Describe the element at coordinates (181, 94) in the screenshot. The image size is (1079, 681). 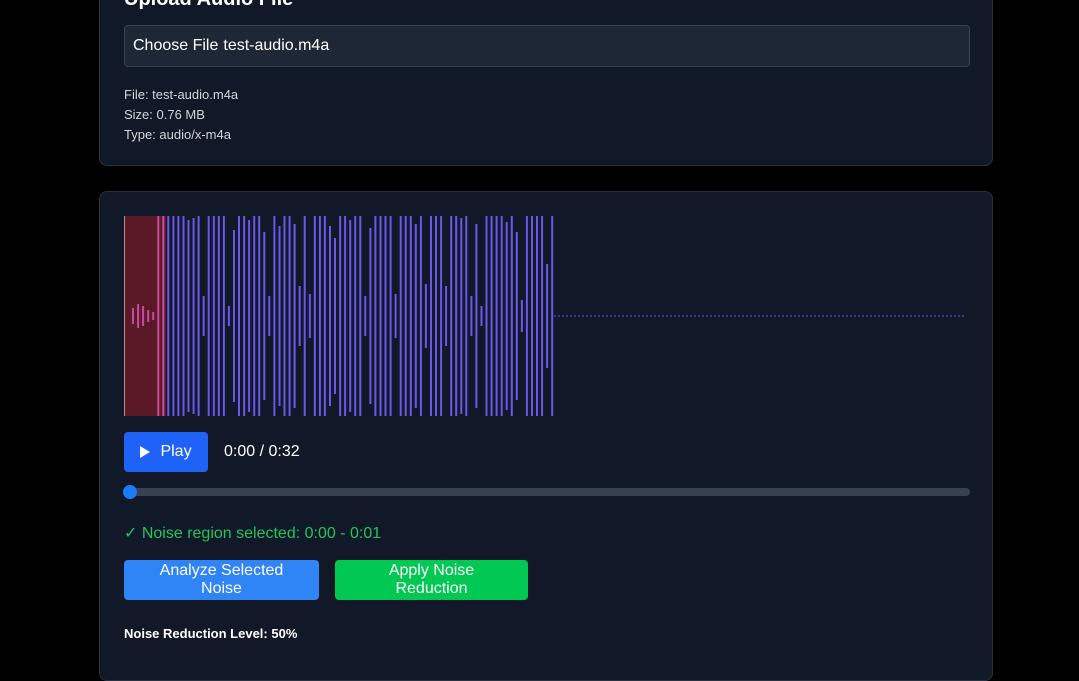
I see `file-name-info: File: test-audio.m4a` at that location.